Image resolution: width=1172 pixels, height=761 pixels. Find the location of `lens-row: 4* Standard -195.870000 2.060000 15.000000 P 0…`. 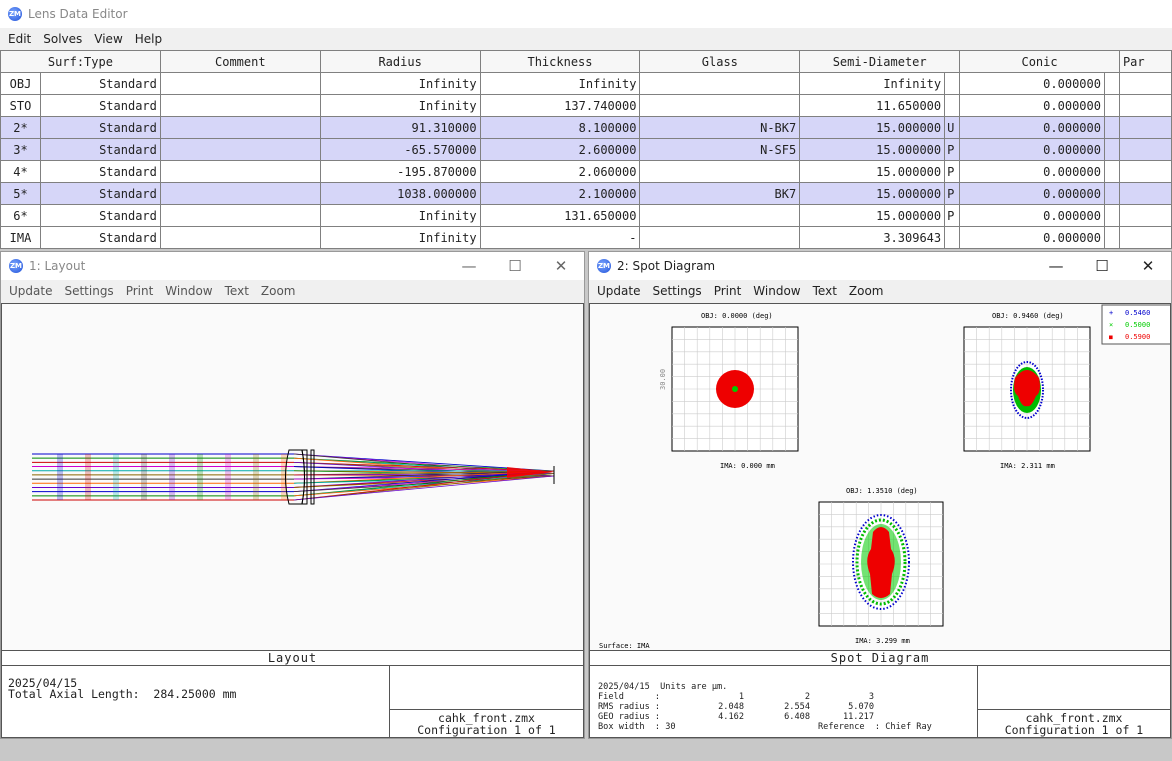

lens-row: 4* Standard -195.870000 2.060000 15.000000 P 0… is located at coordinates (586, 171).